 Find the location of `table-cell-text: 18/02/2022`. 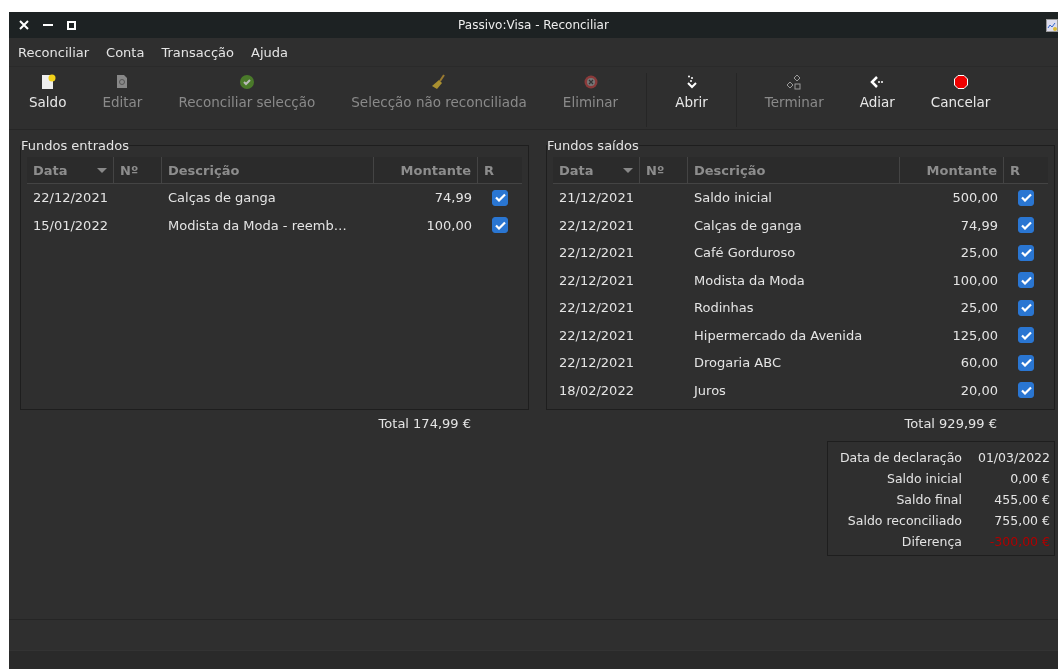

table-cell-text: 18/02/2022 is located at coordinates (596, 390).